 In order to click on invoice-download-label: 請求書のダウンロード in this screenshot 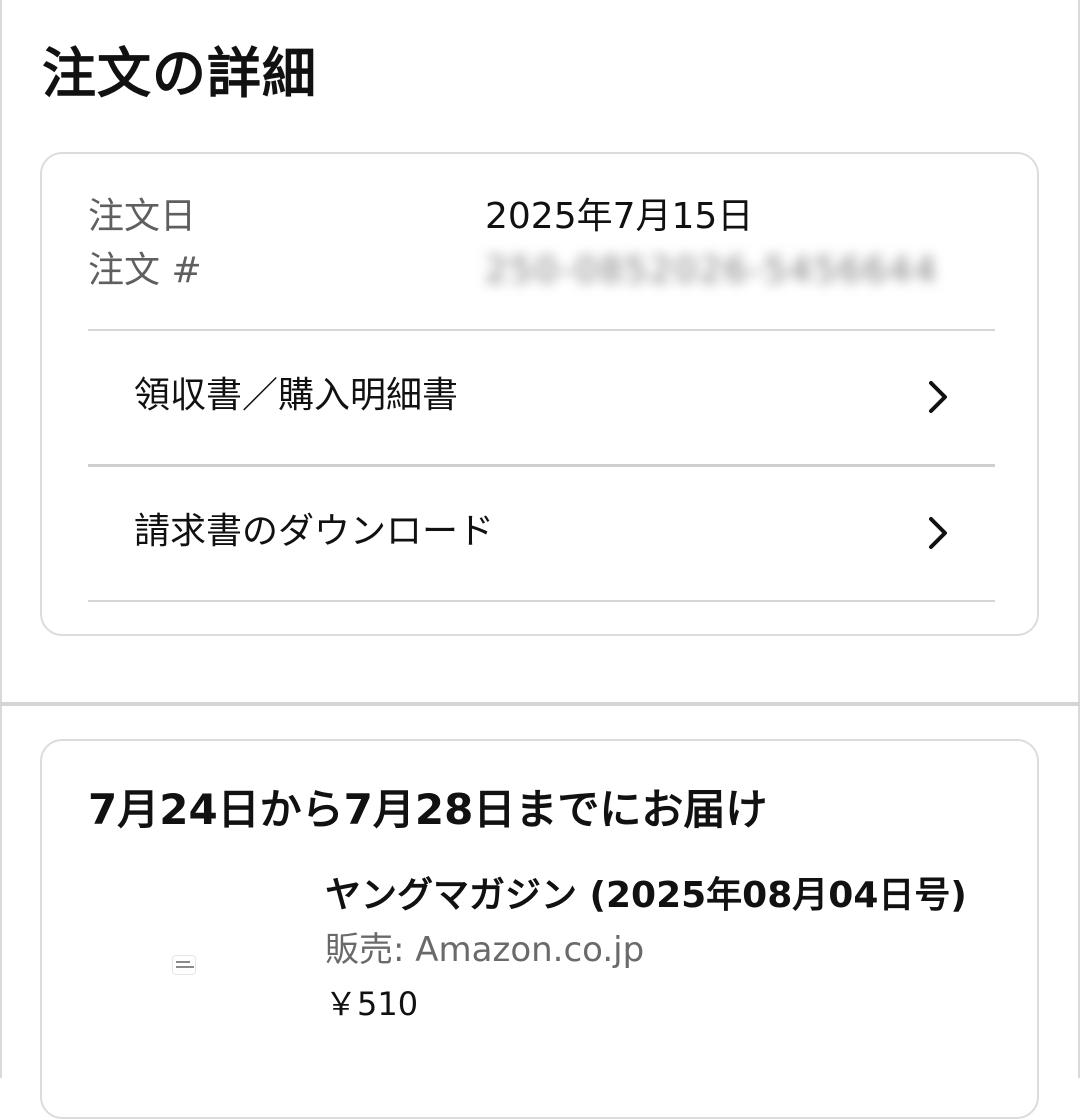, I will do `click(314, 531)`.